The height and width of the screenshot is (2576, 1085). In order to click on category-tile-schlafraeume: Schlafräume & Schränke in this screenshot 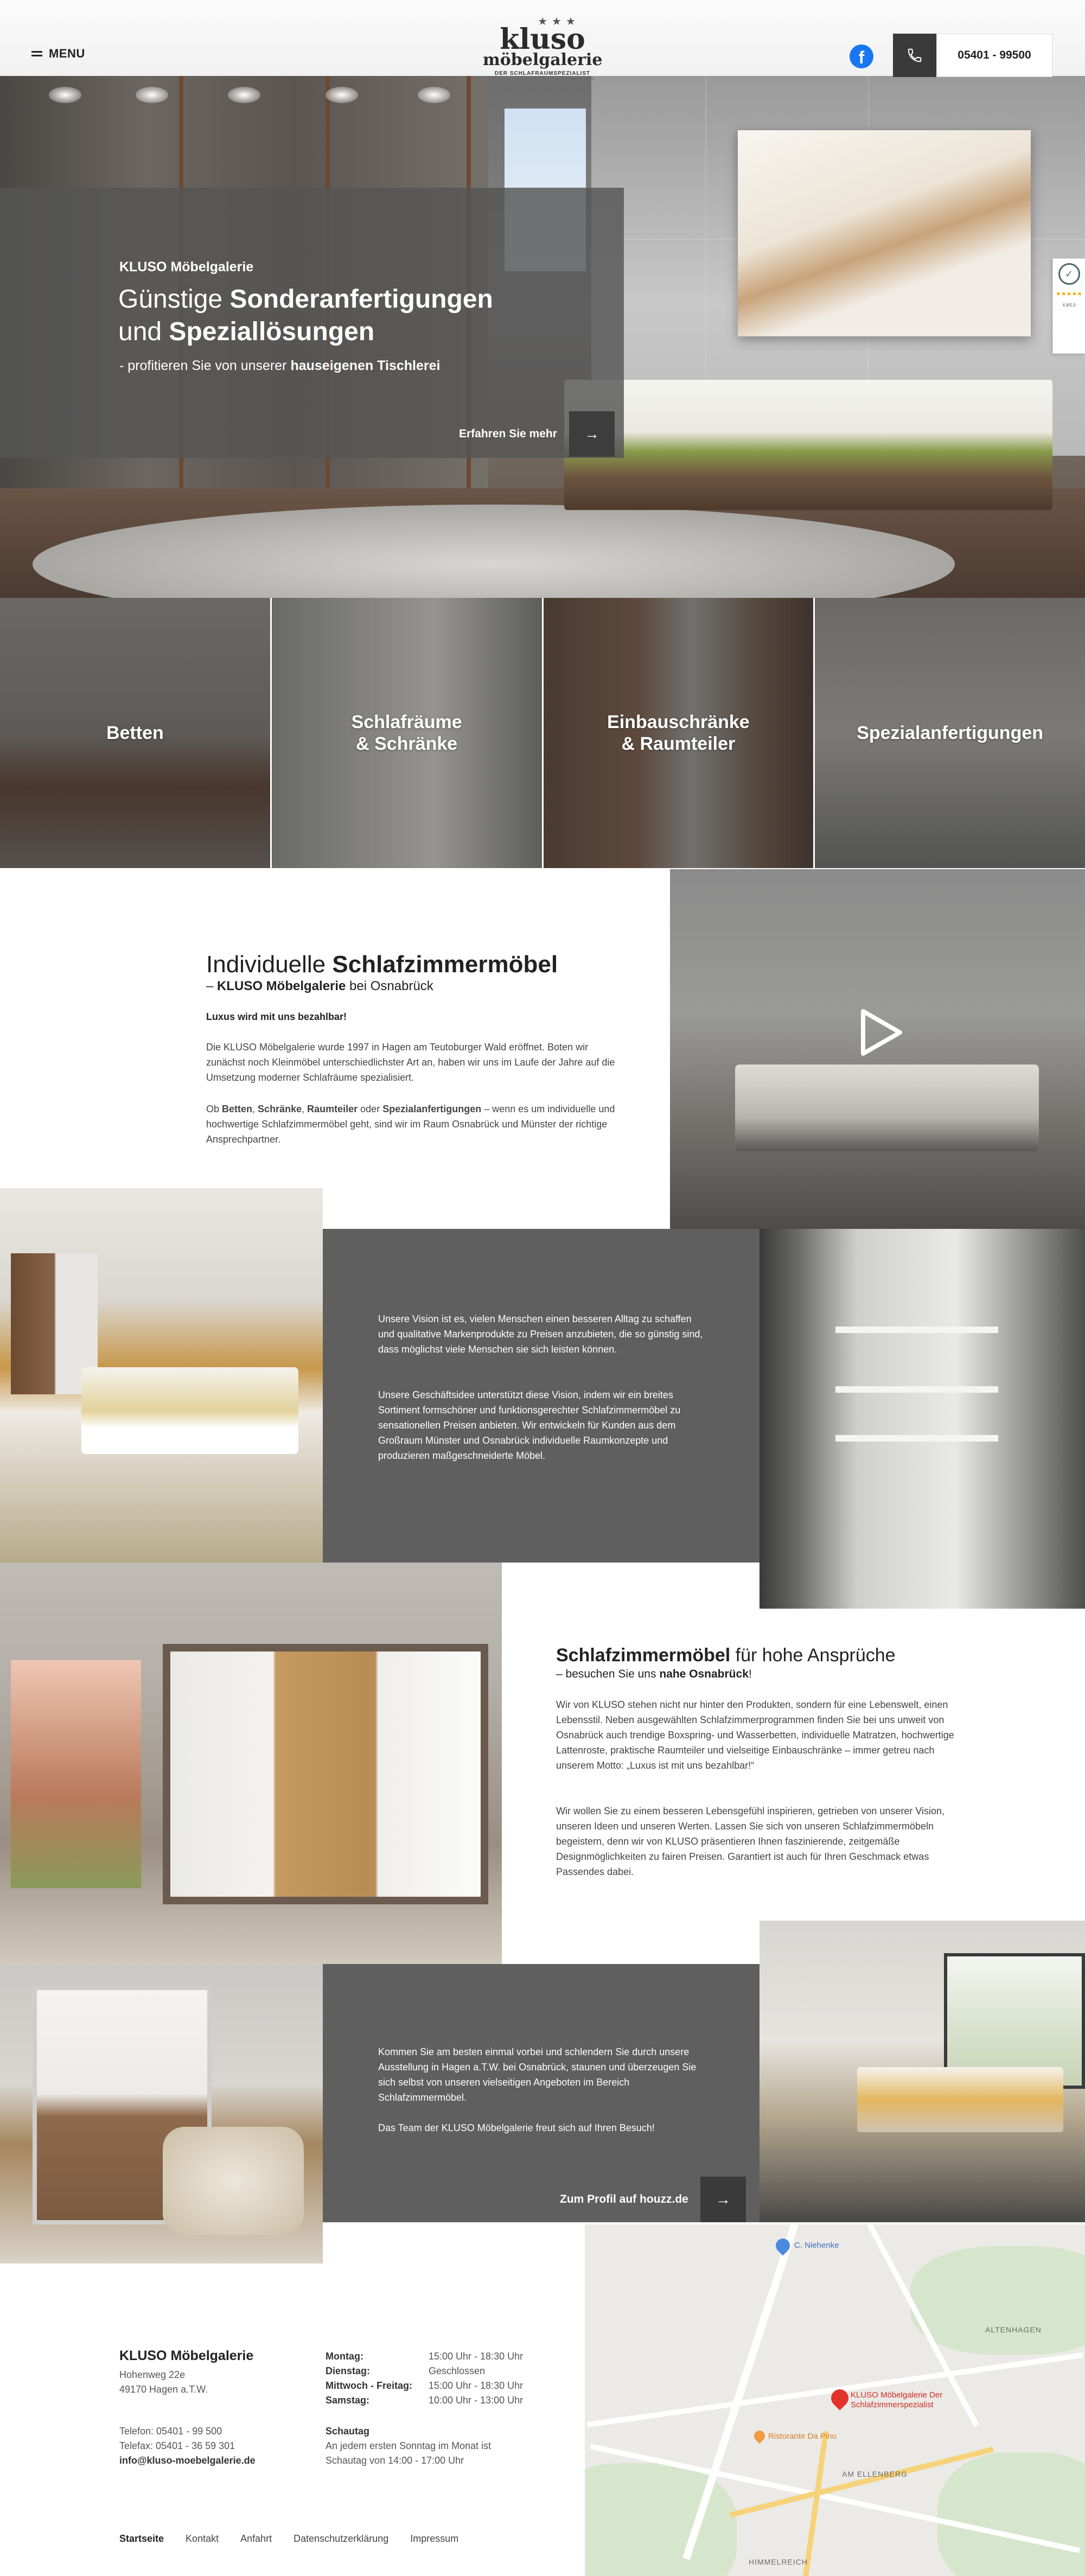, I will do `click(406, 733)`.